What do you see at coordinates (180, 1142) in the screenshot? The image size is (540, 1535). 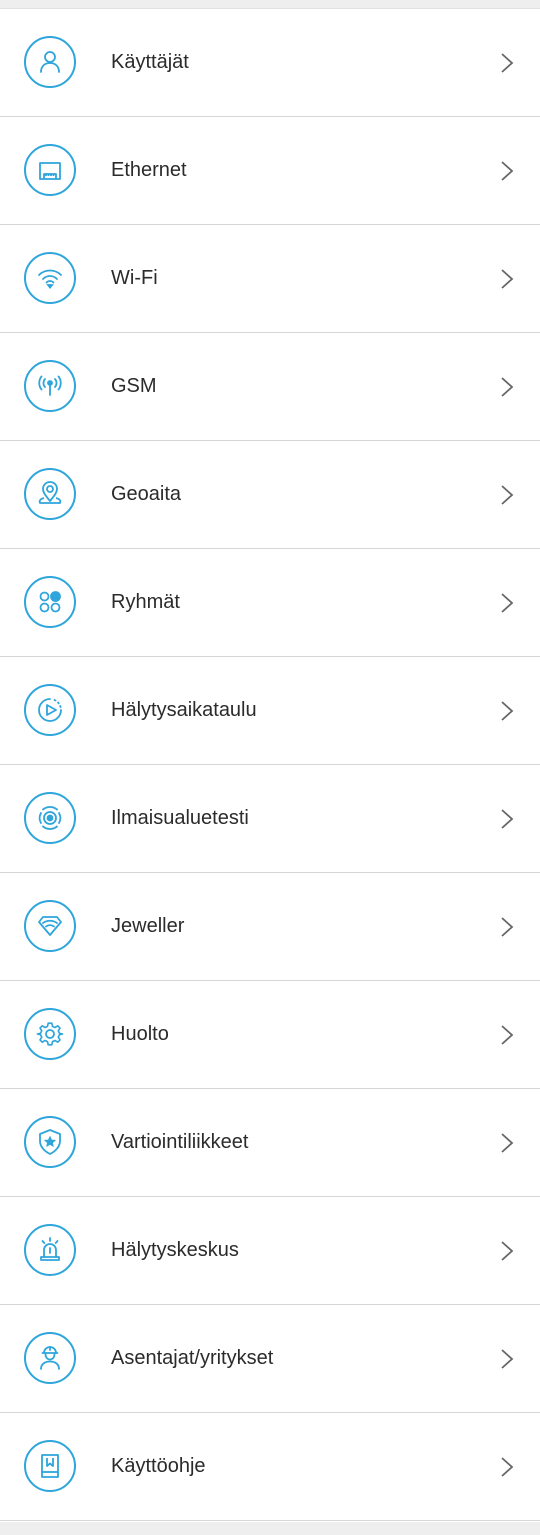 I see `menu-item-label: Vartiointiliikkeet` at bounding box center [180, 1142].